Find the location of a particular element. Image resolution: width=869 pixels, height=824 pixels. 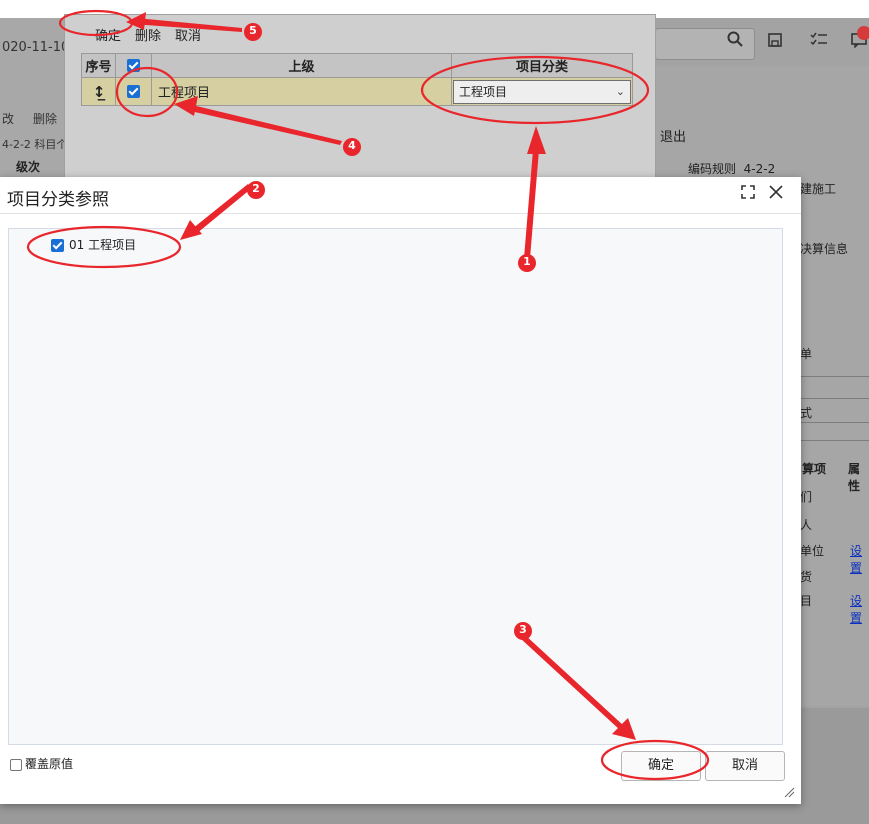

upper-table: 序号 上级 项目分类 ↕̲ 工程项目 工程项目 ⌄ is located at coordinates (357, 79).